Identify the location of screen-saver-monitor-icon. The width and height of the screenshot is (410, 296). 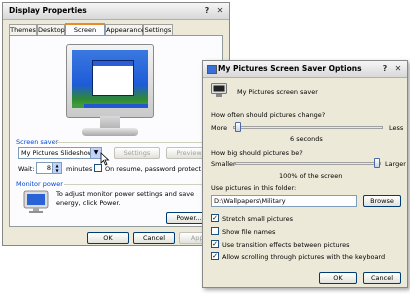
(219, 90).